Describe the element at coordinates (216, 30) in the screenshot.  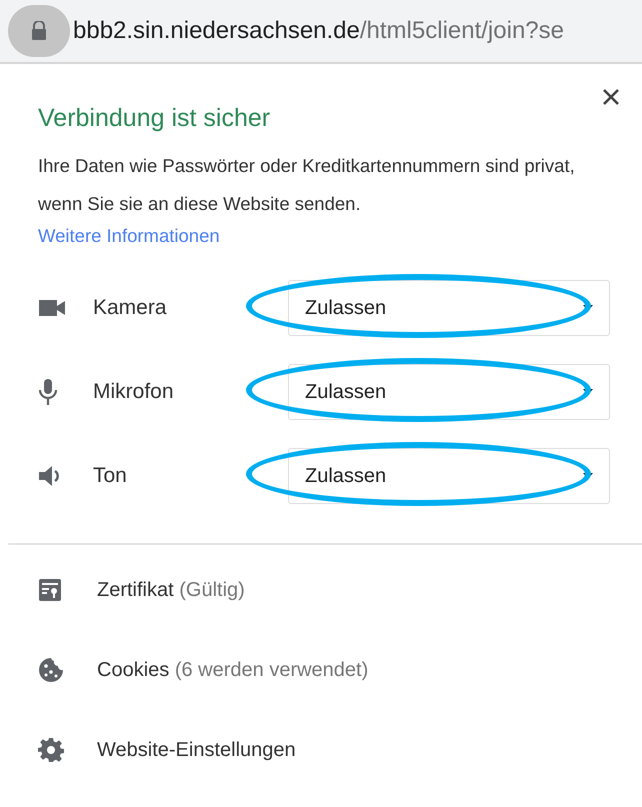
I see `url-domain: bbb2.sin.niedersachsen.de` at that location.